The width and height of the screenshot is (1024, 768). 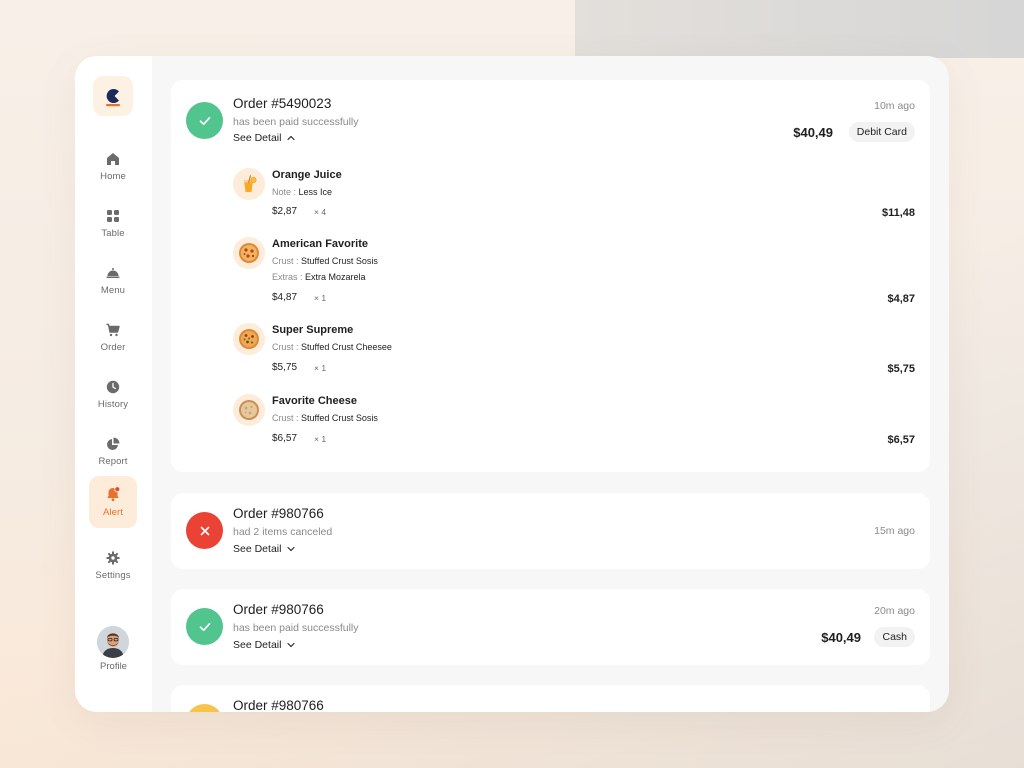 What do you see at coordinates (113, 387) in the screenshot?
I see `clock-icon` at bounding box center [113, 387].